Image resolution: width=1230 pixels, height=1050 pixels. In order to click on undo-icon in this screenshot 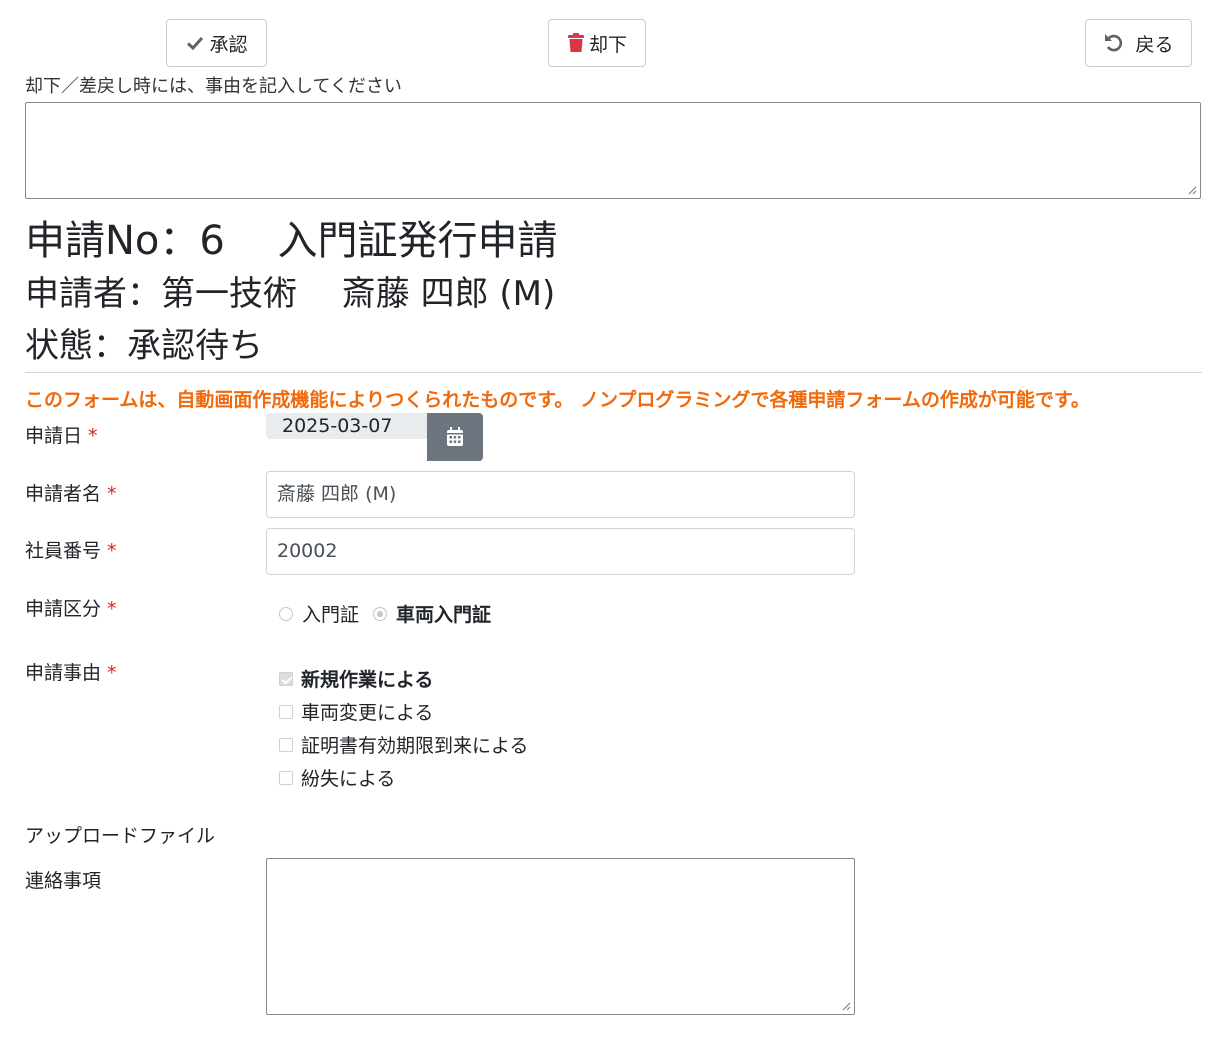, I will do `click(1114, 43)`.